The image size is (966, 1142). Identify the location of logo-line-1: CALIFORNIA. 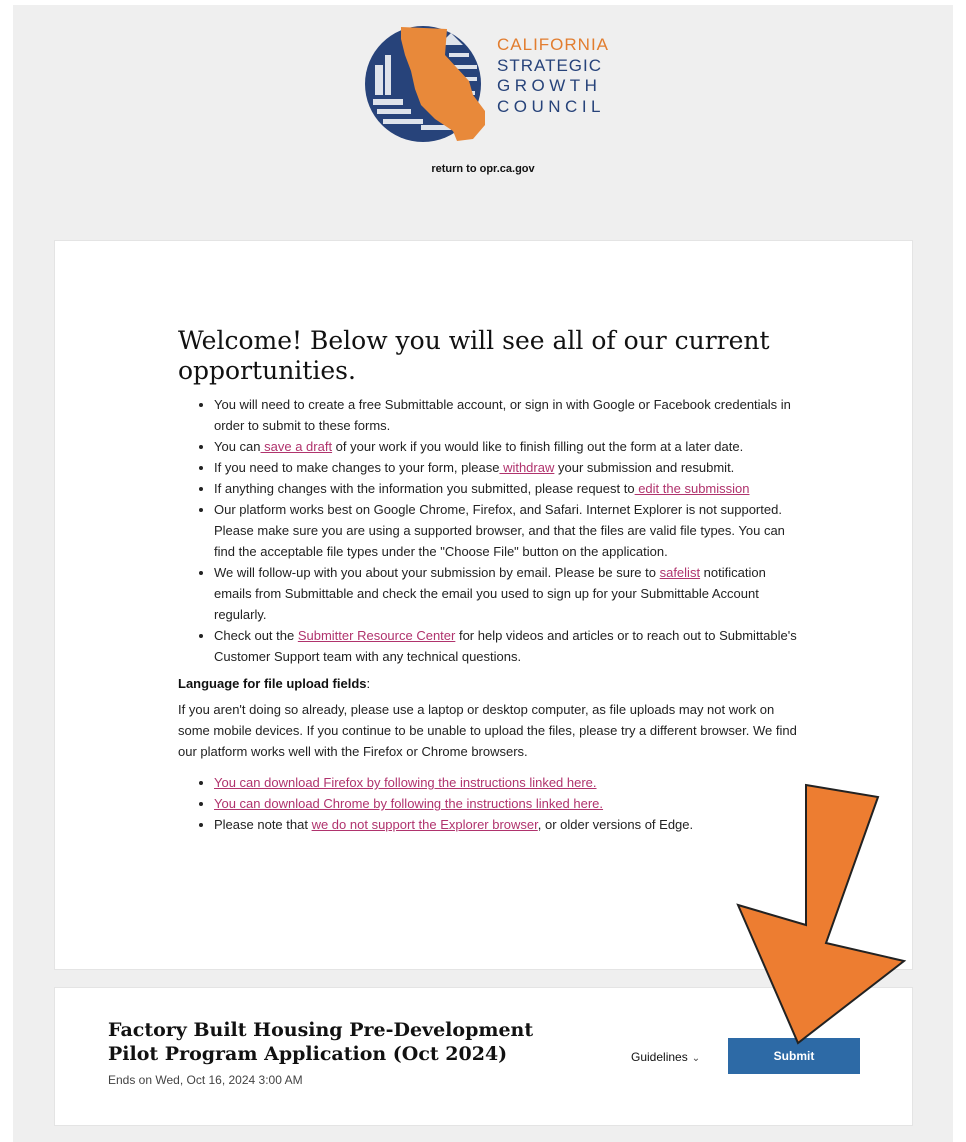
(553, 44).